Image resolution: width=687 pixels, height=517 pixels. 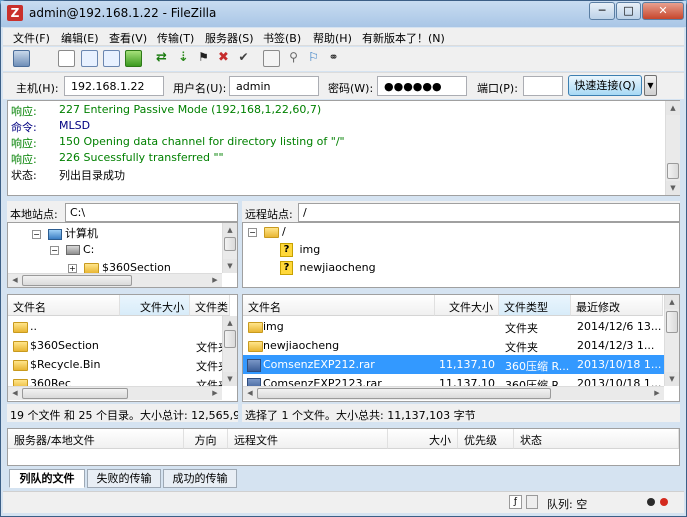 What do you see at coordinates (300, 250) in the screenshot?
I see `tree-node-img: ? img` at bounding box center [300, 250].